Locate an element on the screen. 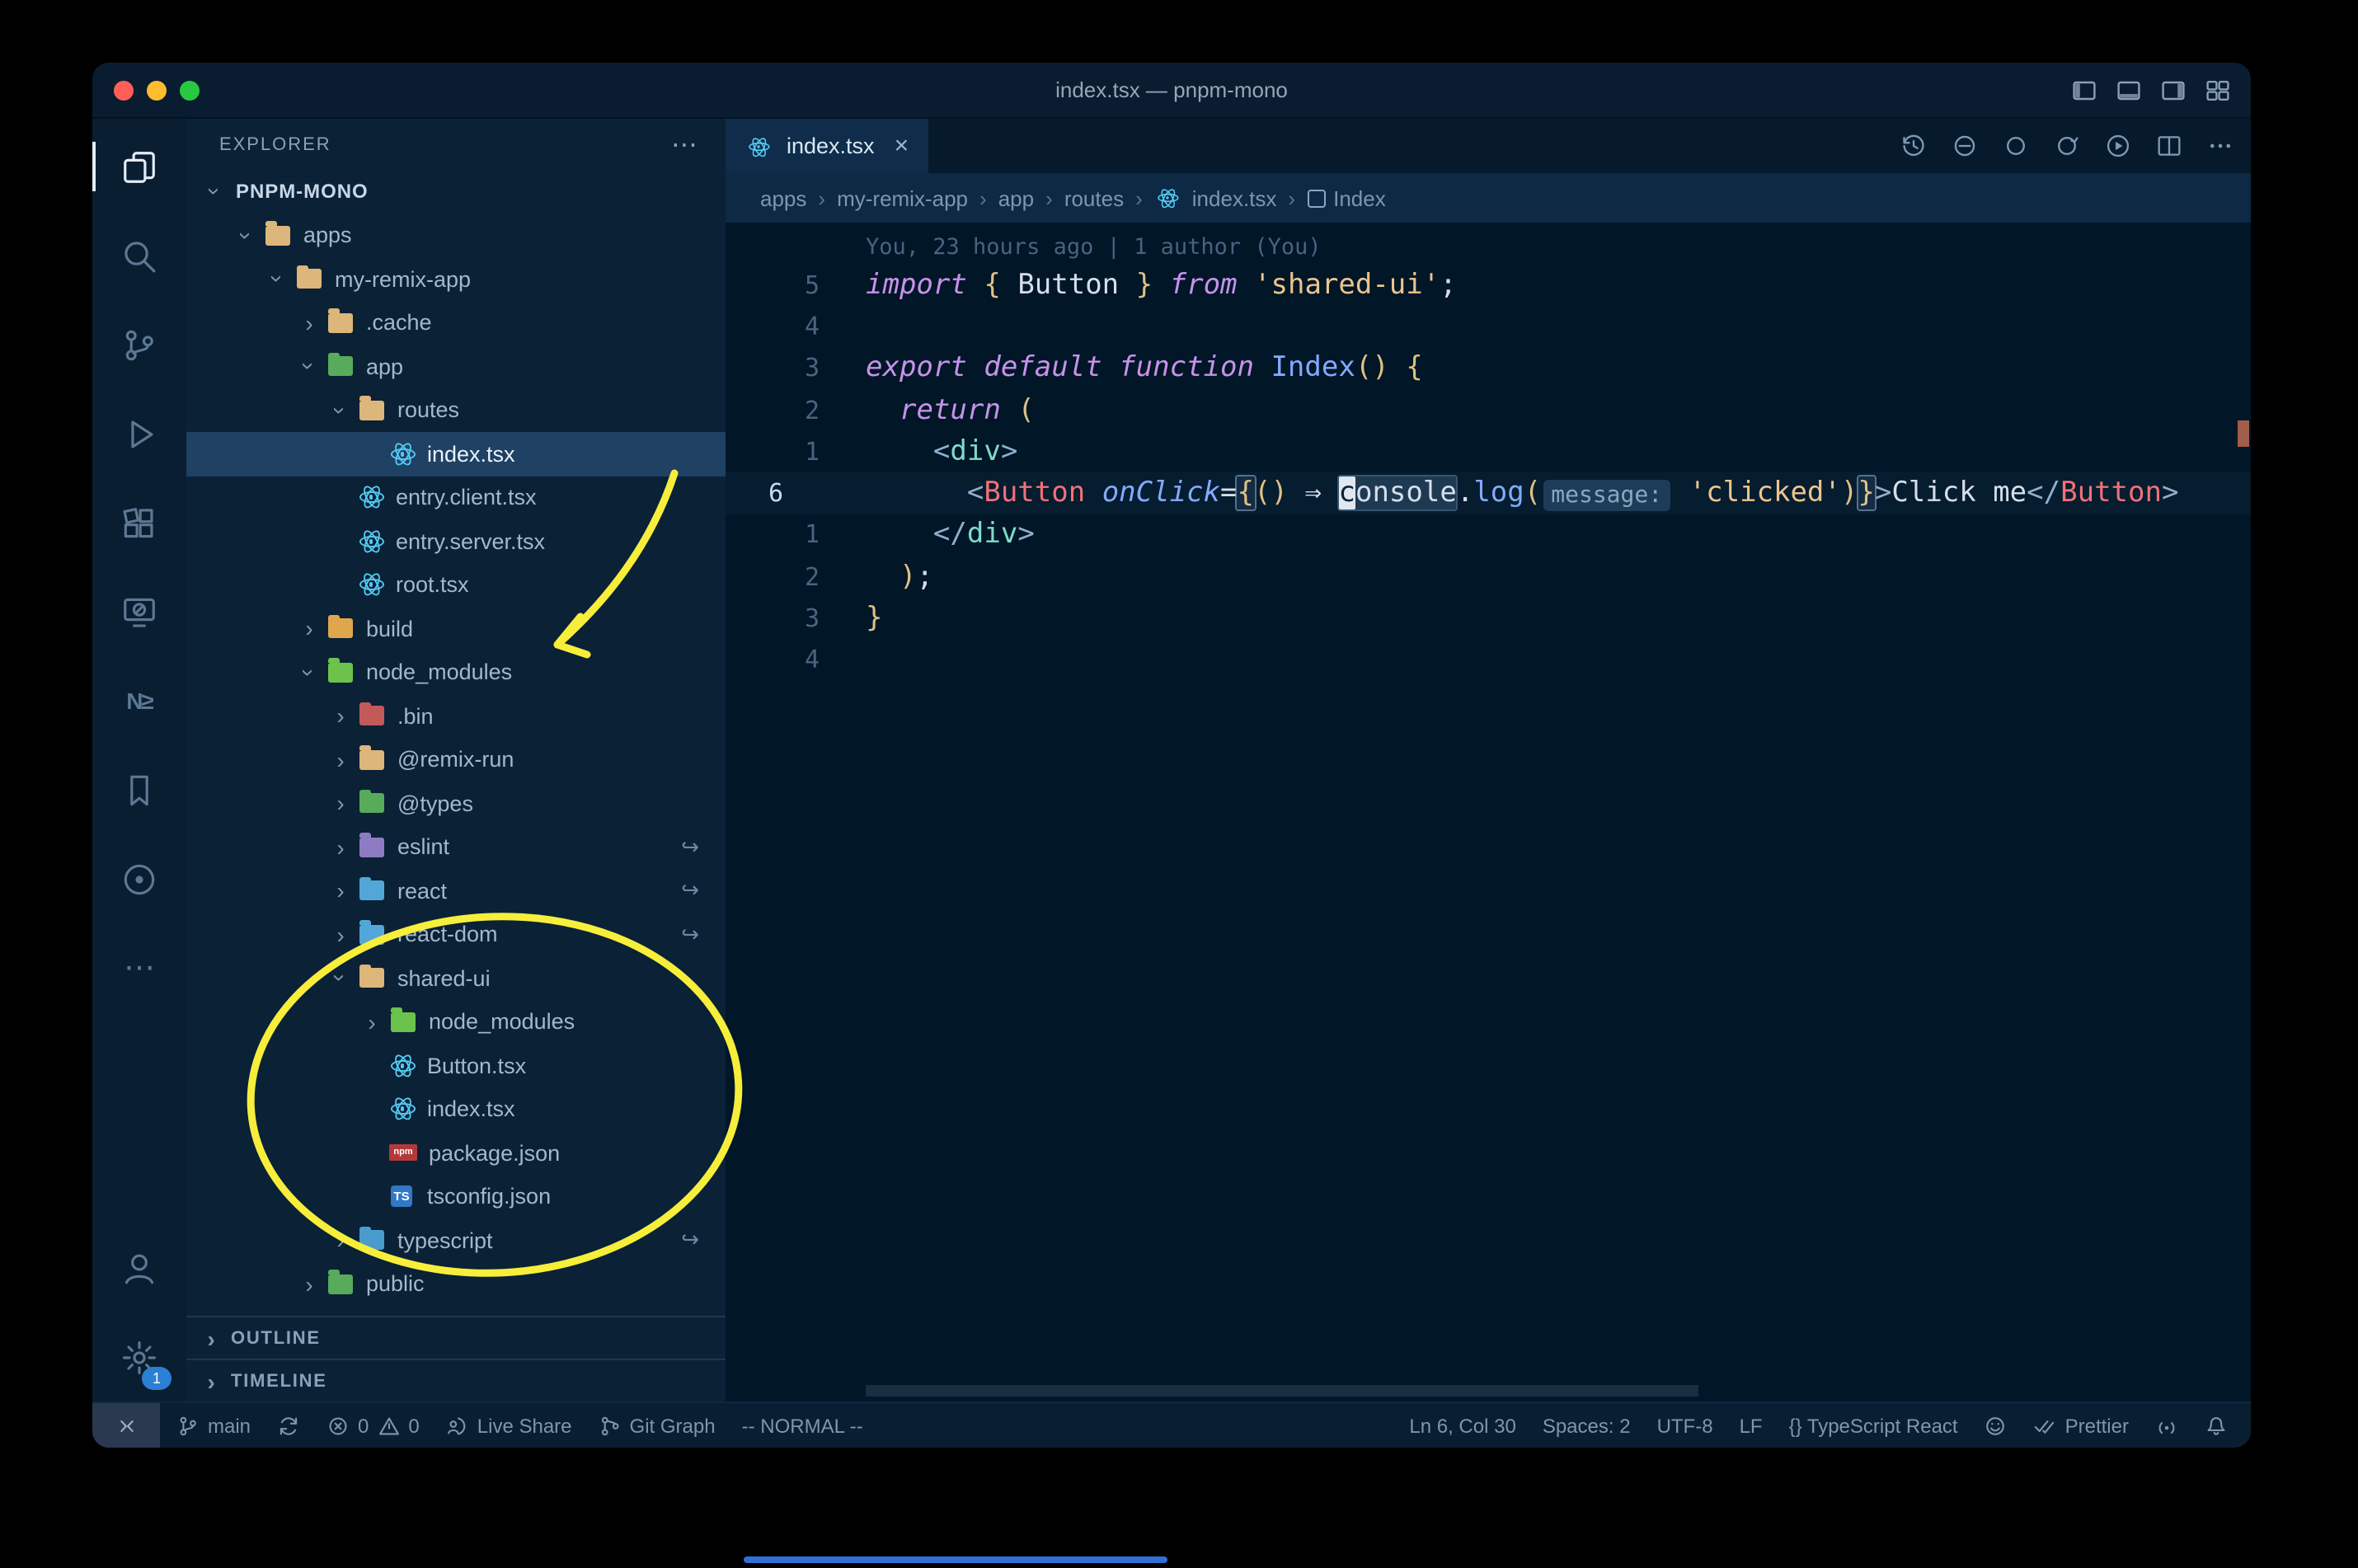 The width and height of the screenshot is (2358, 1568). cursor-position: Ln 6, Col 30 is located at coordinates (1463, 1425).